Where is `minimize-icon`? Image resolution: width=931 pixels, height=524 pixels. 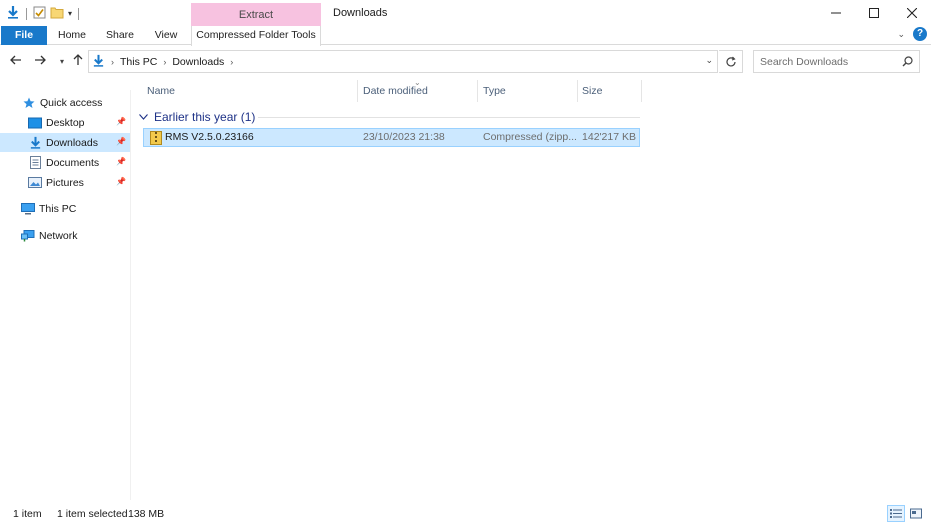
minimize-icon is located at coordinates (836, 13).